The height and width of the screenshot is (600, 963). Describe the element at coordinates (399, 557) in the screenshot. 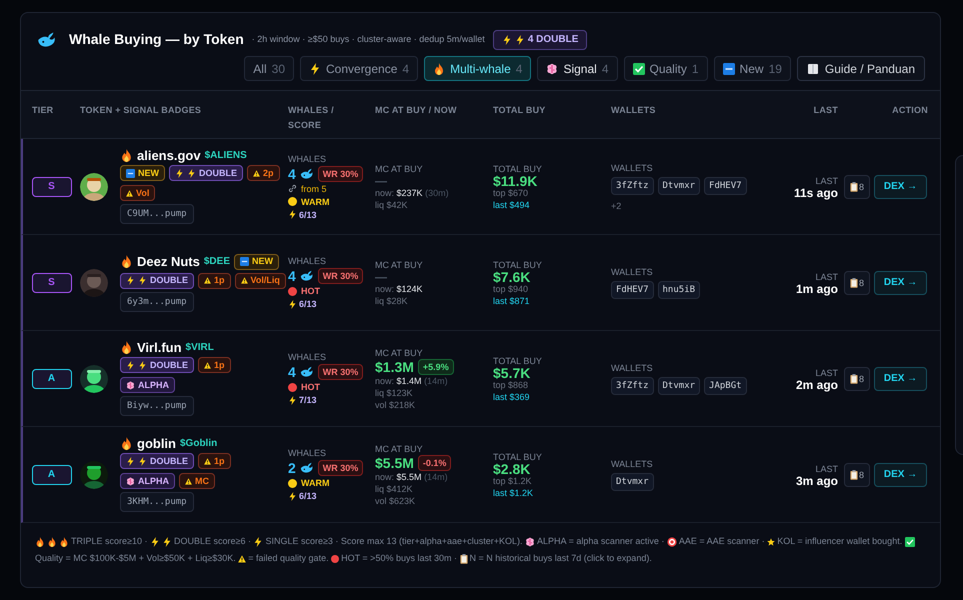

I see `legend-text: HOT = >50% buys last 30m ·` at that location.